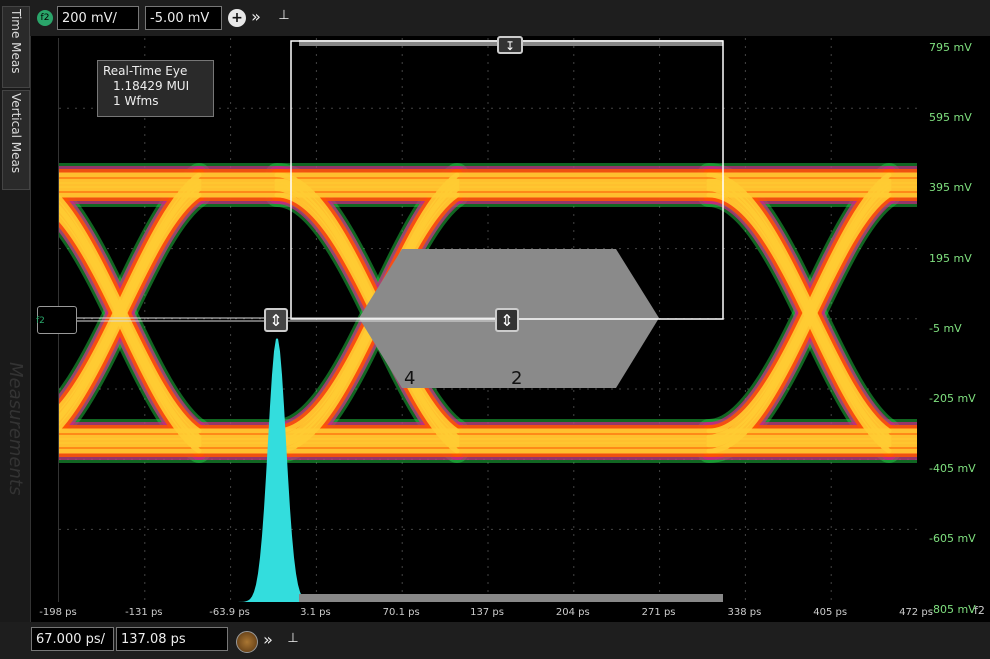 The image size is (990, 659). What do you see at coordinates (145, 71) in the screenshot?
I see `info-title: Real-Time Eye` at bounding box center [145, 71].